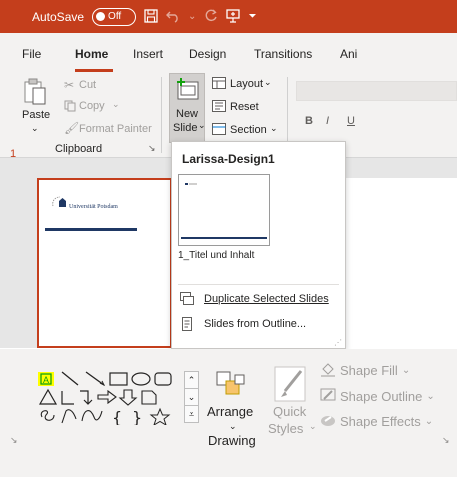  Describe the element at coordinates (290, 385) in the screenshot. I see `quick-styles-icon` at that location.